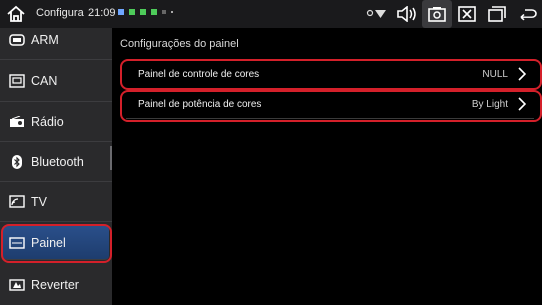 This screenshot has height=305, width=542. I want to click on sidebar-item-radio: Rádio, so click(56, 122).